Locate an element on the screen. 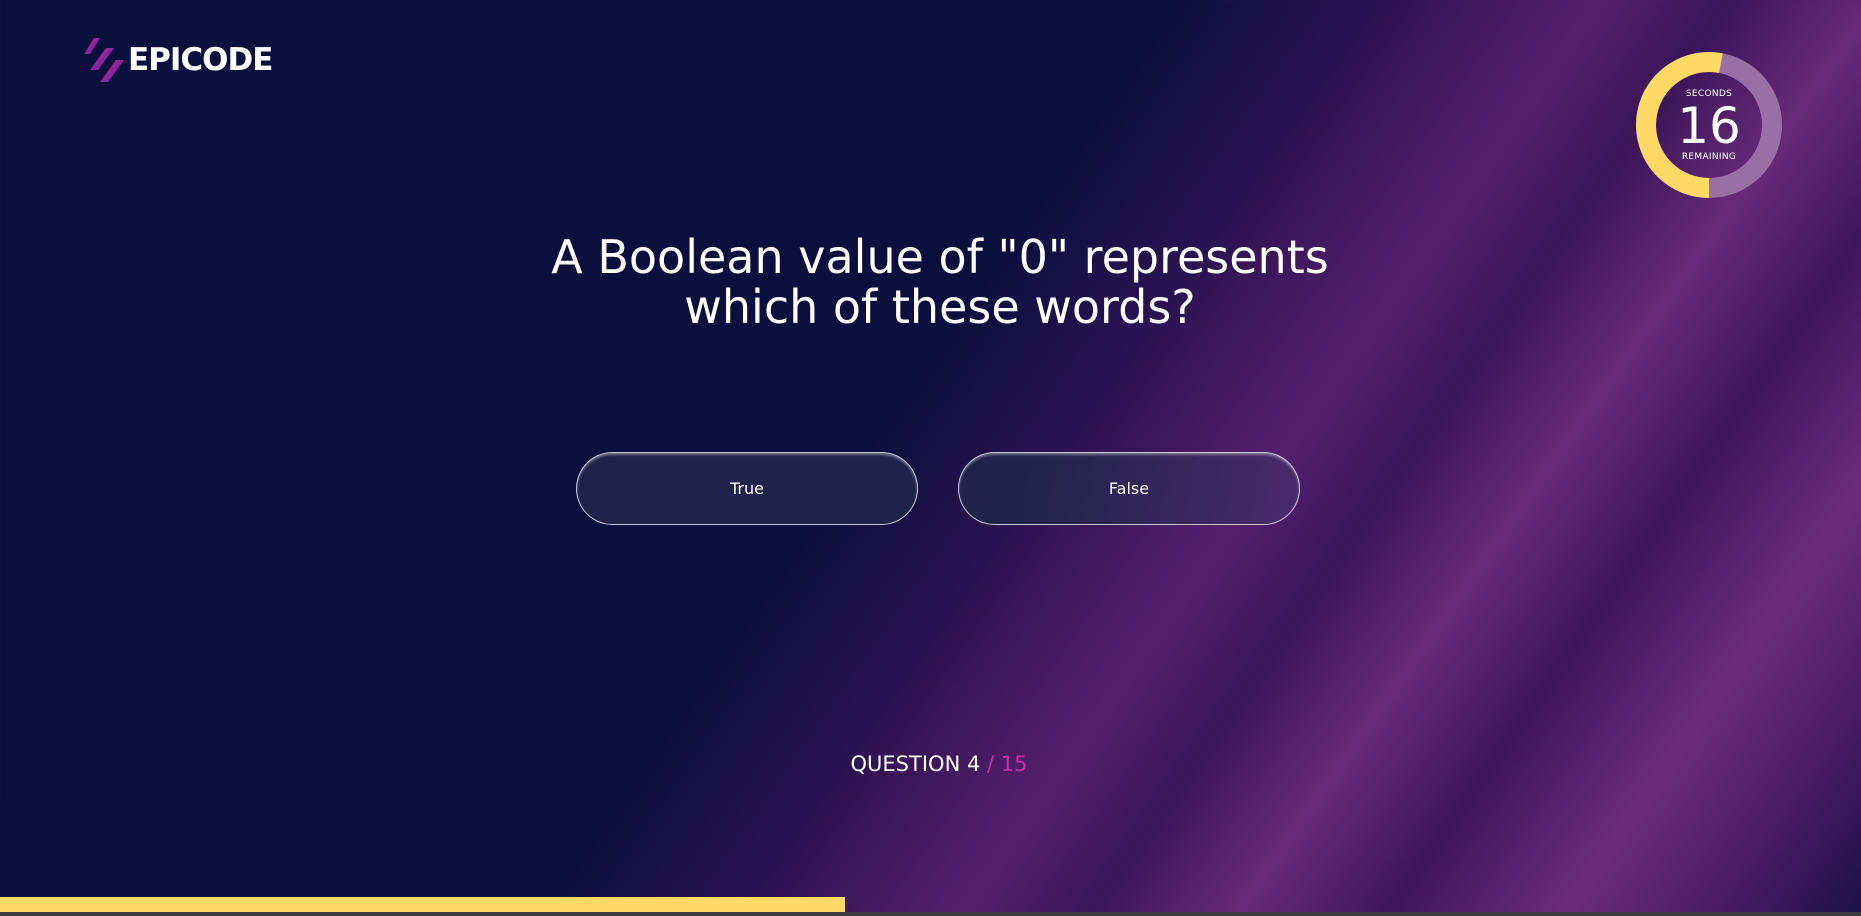 The image size is (1861, 916). countdown-timer: SECONDS 16 REMAINING is located at coordinates (1709, 125).